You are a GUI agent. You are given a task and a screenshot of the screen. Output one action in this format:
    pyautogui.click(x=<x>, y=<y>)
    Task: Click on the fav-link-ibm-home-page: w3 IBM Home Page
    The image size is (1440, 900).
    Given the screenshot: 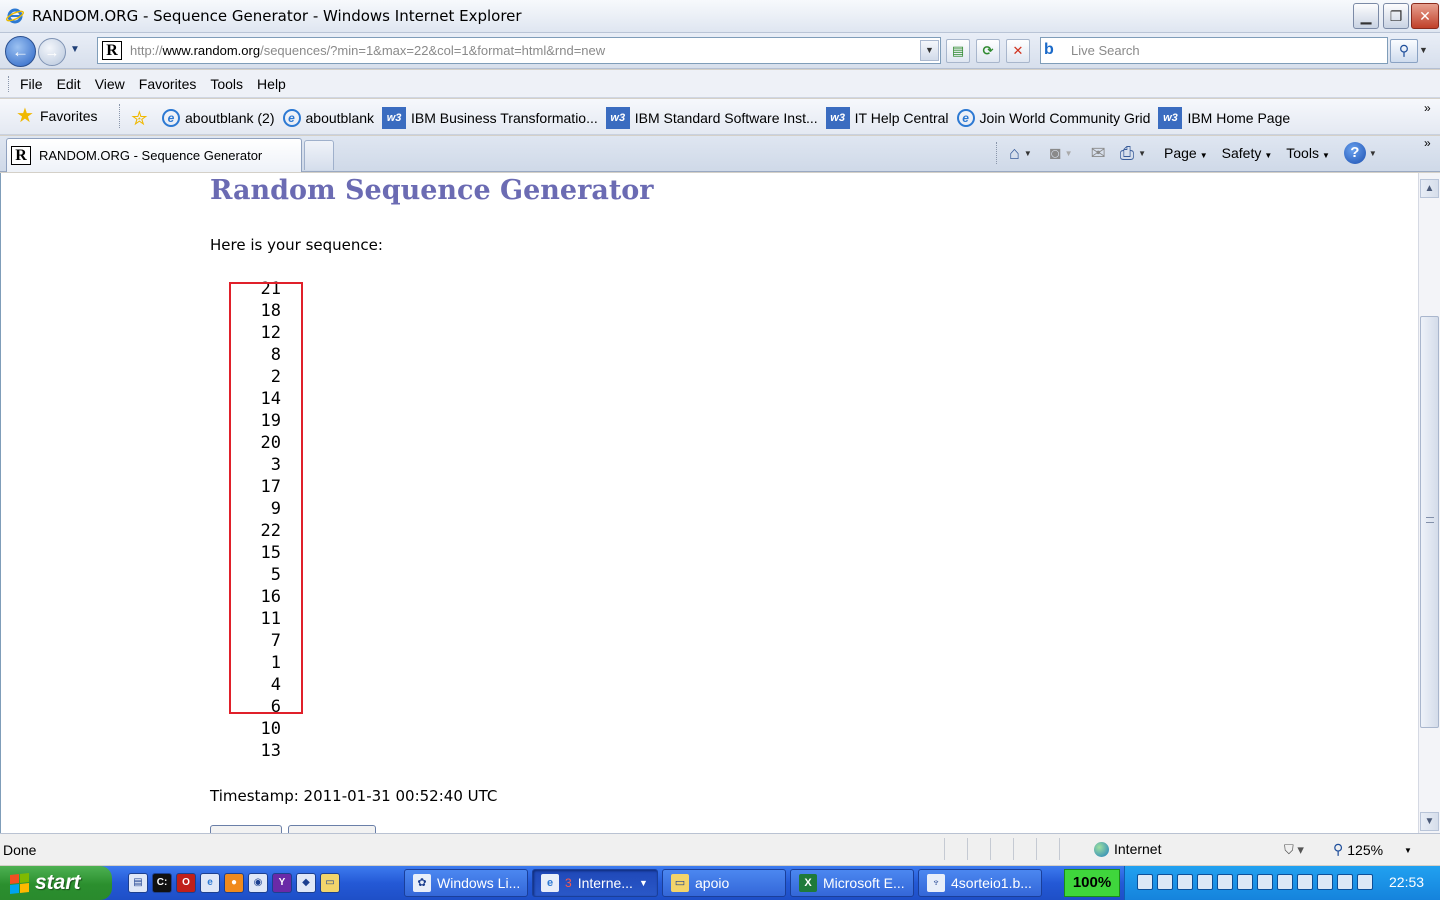 What is the action you would take?
    pyautogui.click(x=1224, y=118)
    